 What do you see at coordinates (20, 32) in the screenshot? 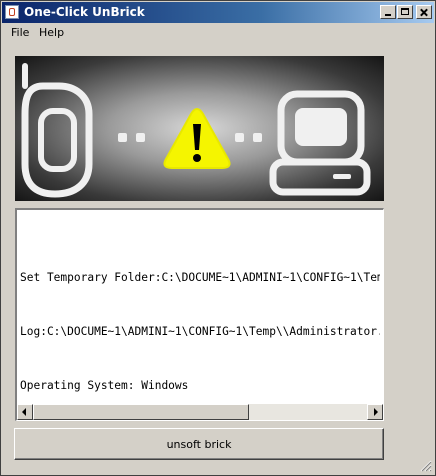
I see `menu-file: File` at bounding box center [20, 32].